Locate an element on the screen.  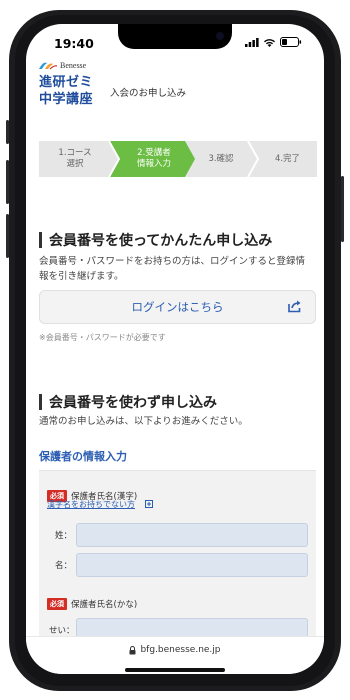
wifi-icon is located at coordinates (269, 42).